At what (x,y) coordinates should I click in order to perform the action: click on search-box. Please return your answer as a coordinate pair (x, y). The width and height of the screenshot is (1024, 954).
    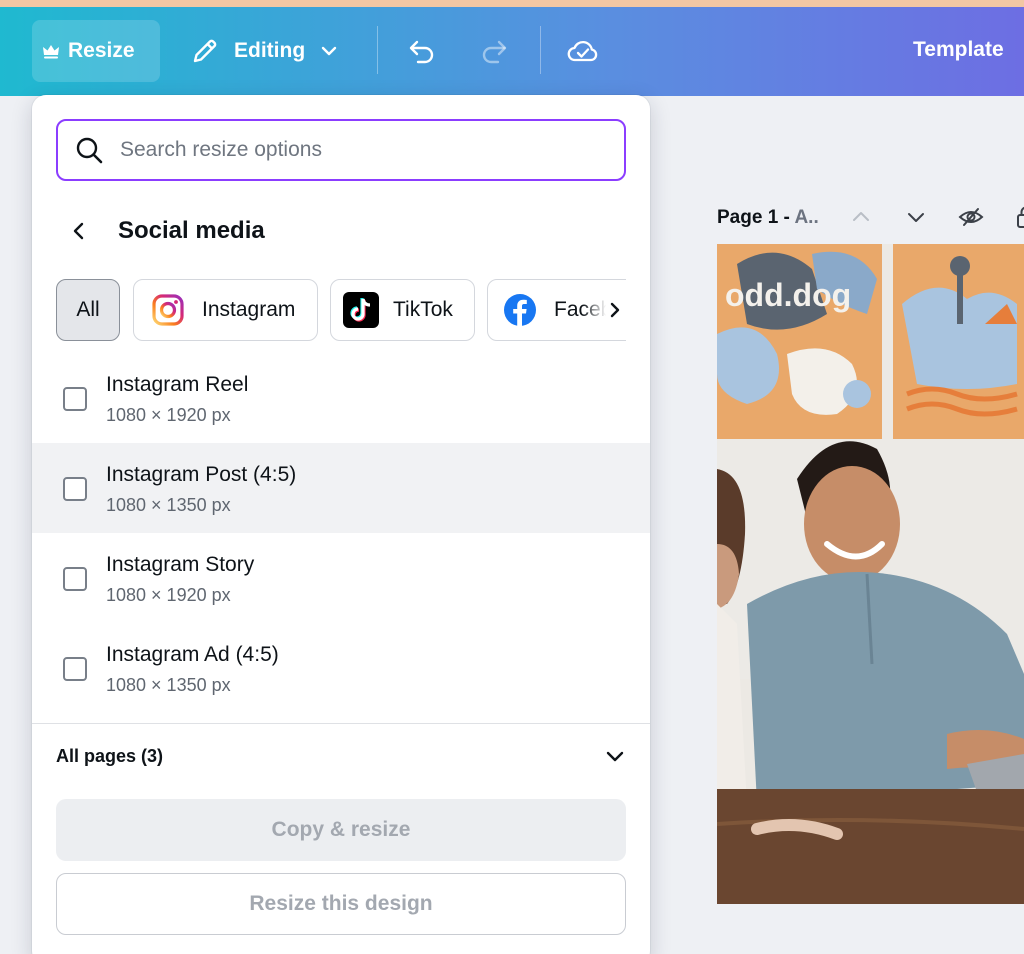
    Looking at the image, I should click on (341, 150).